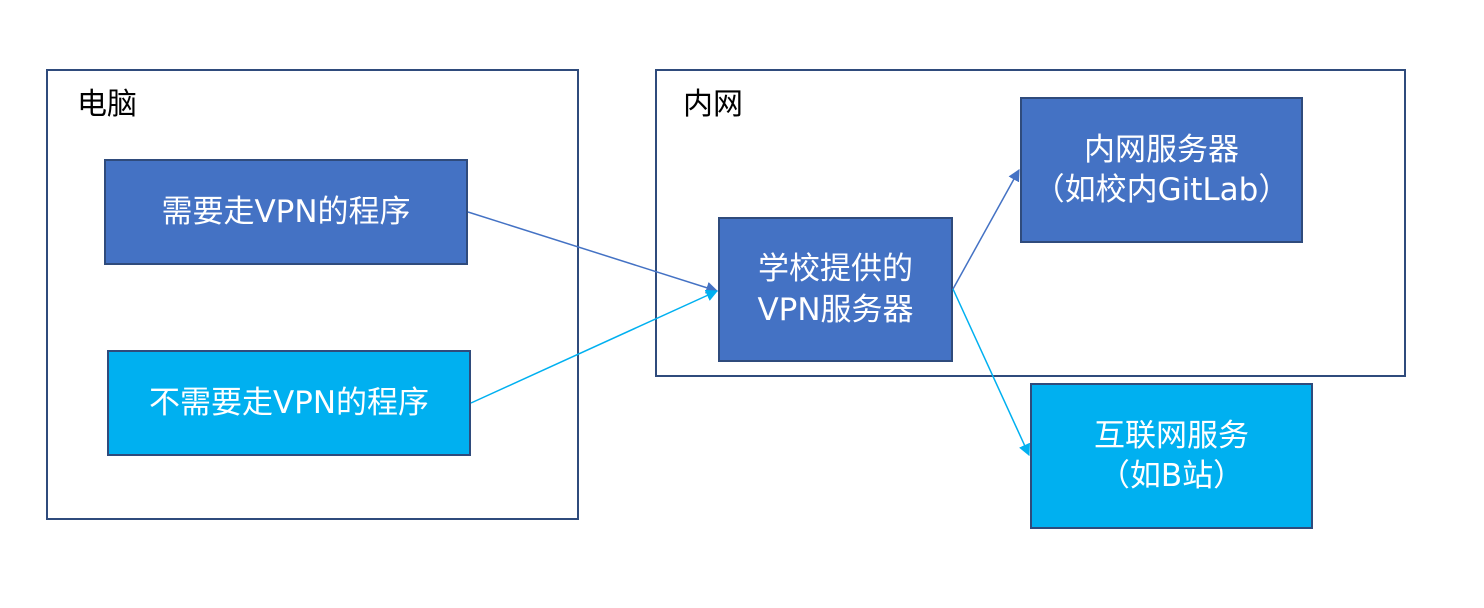  What do you see at coordinates (594, 347) in the screenshot?
I see `arrow-non-vpn-program-to-vpn-server` at bounding box center [594, 347].